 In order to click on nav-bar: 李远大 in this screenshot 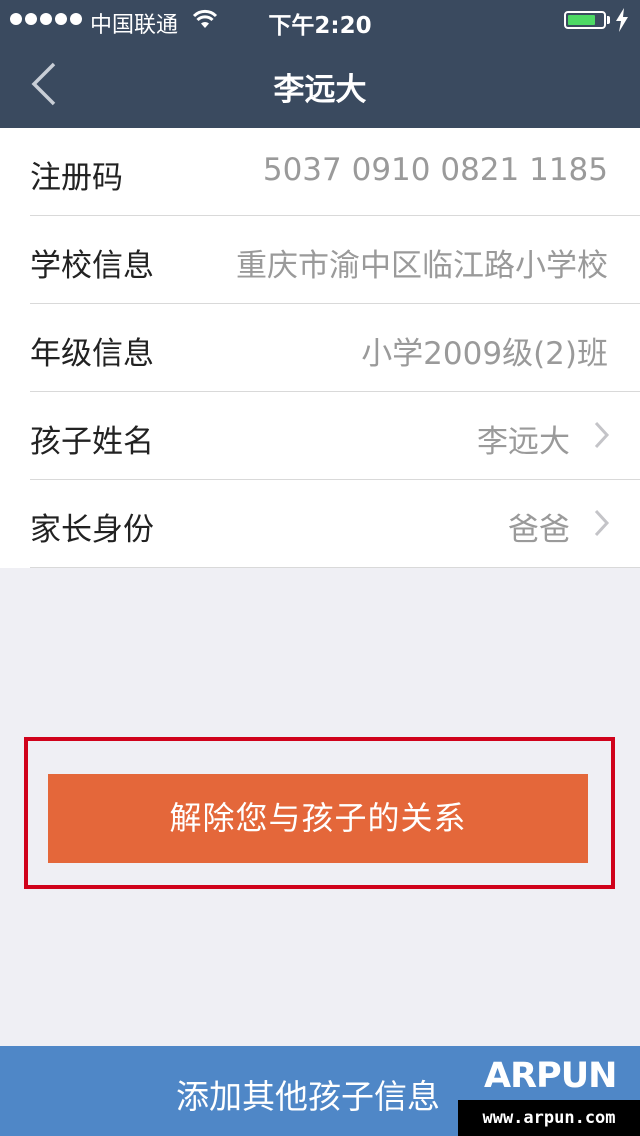, I will do `click(320, 84)`.